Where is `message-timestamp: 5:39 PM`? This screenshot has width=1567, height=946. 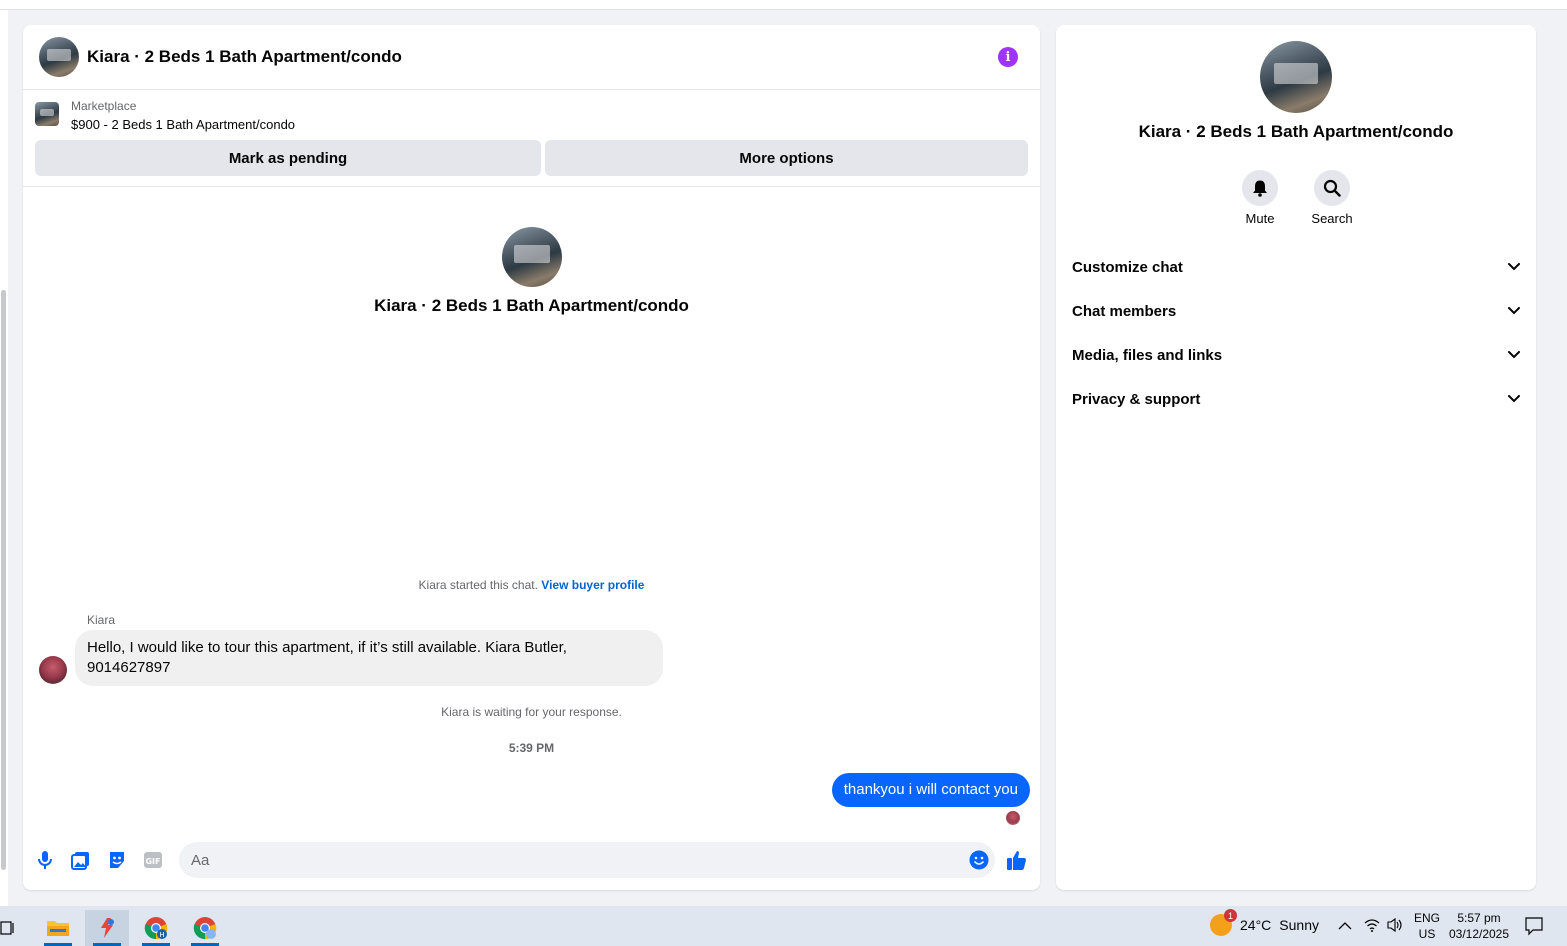
message-timestamp: 5:39 PM is located at coordinates (531, 748).